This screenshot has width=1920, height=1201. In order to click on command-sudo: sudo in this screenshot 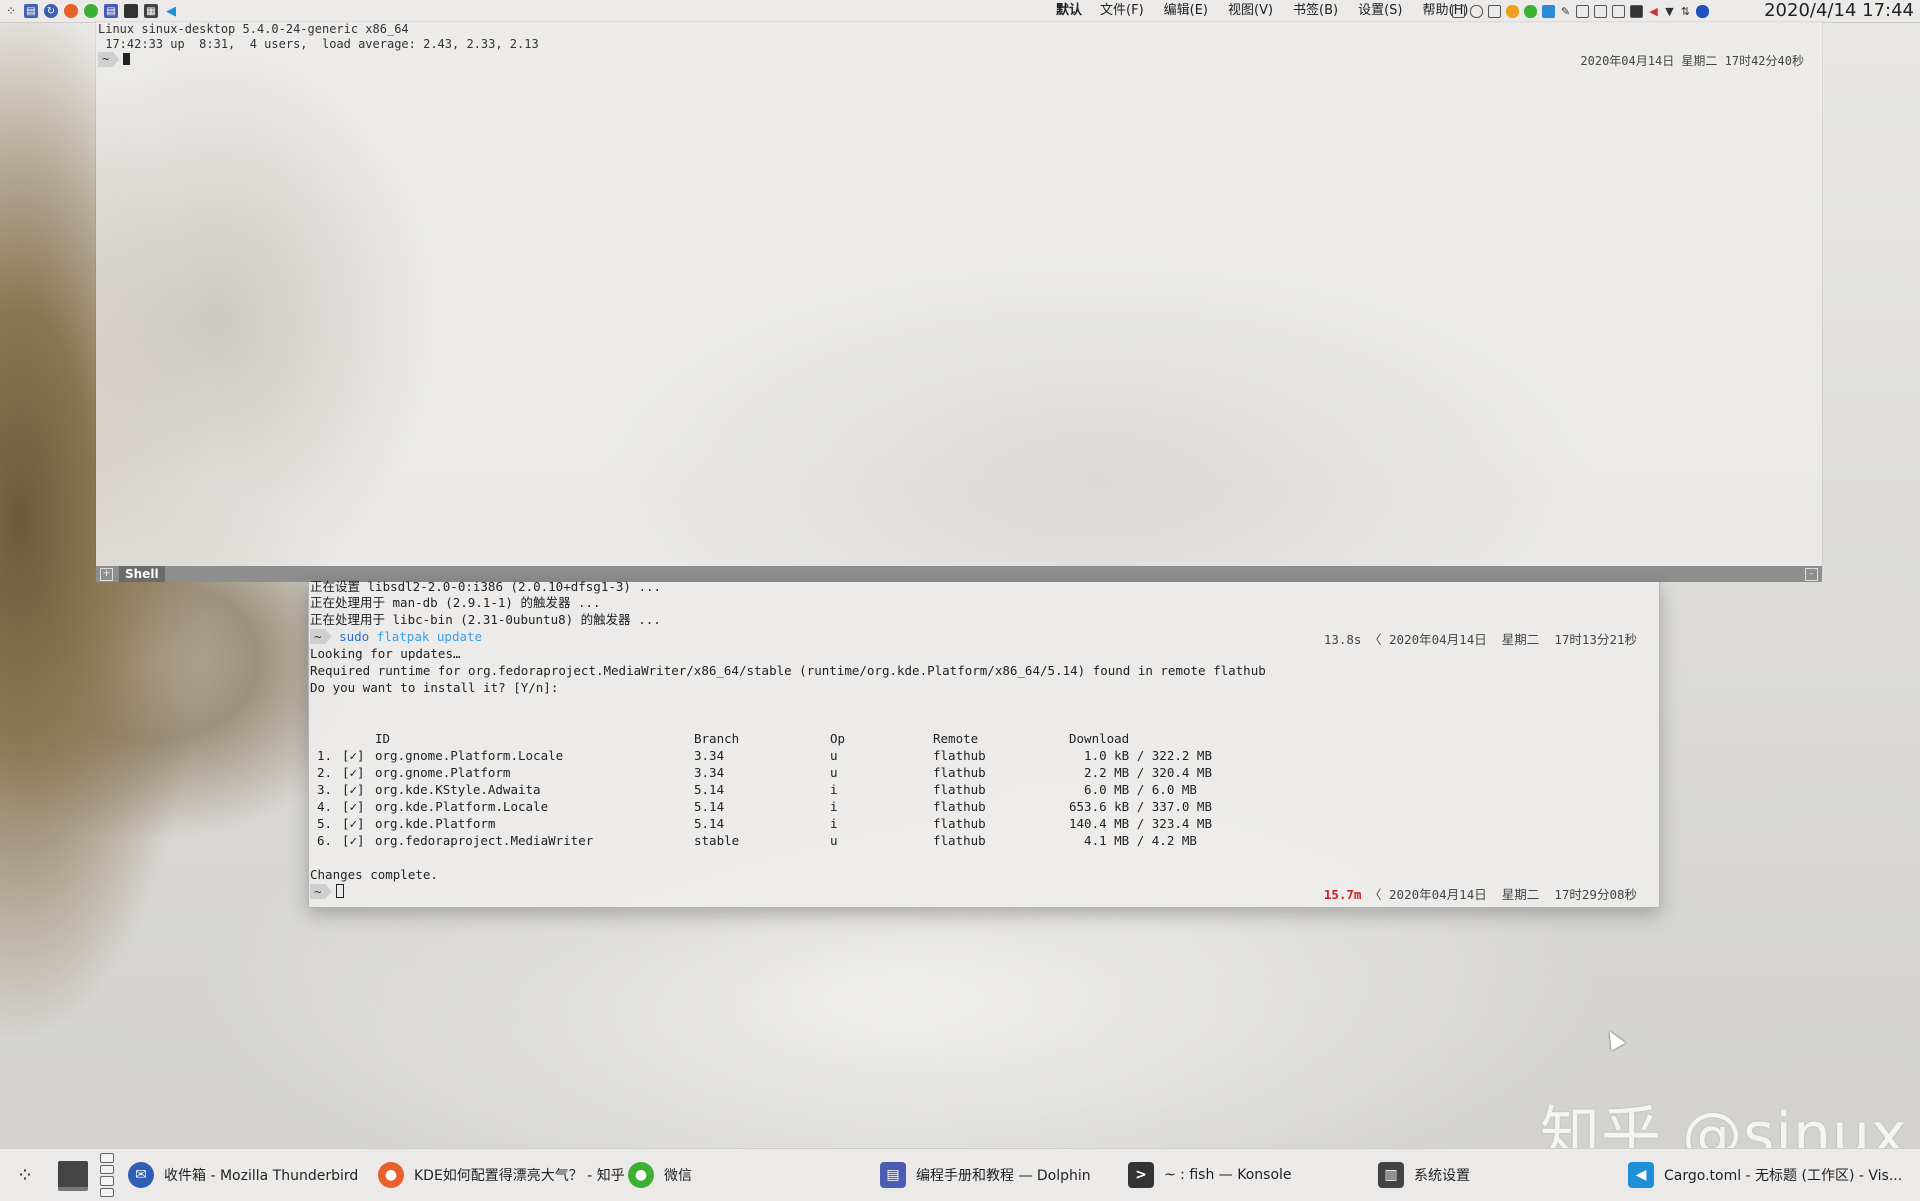, I will do `click(354, 636)`.